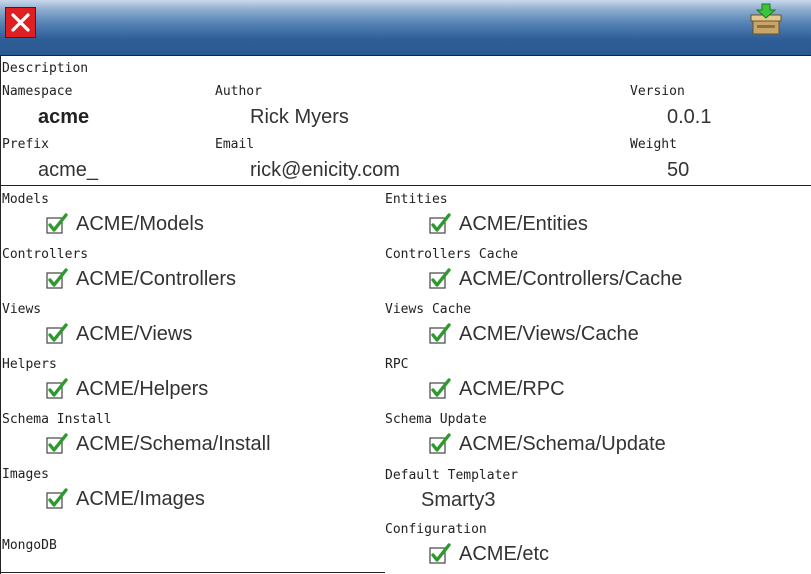  What do you see at coordinates (134, 334) in the screenshot?
I see `views-value: ACME/Views` at bounding box center [134, 334].